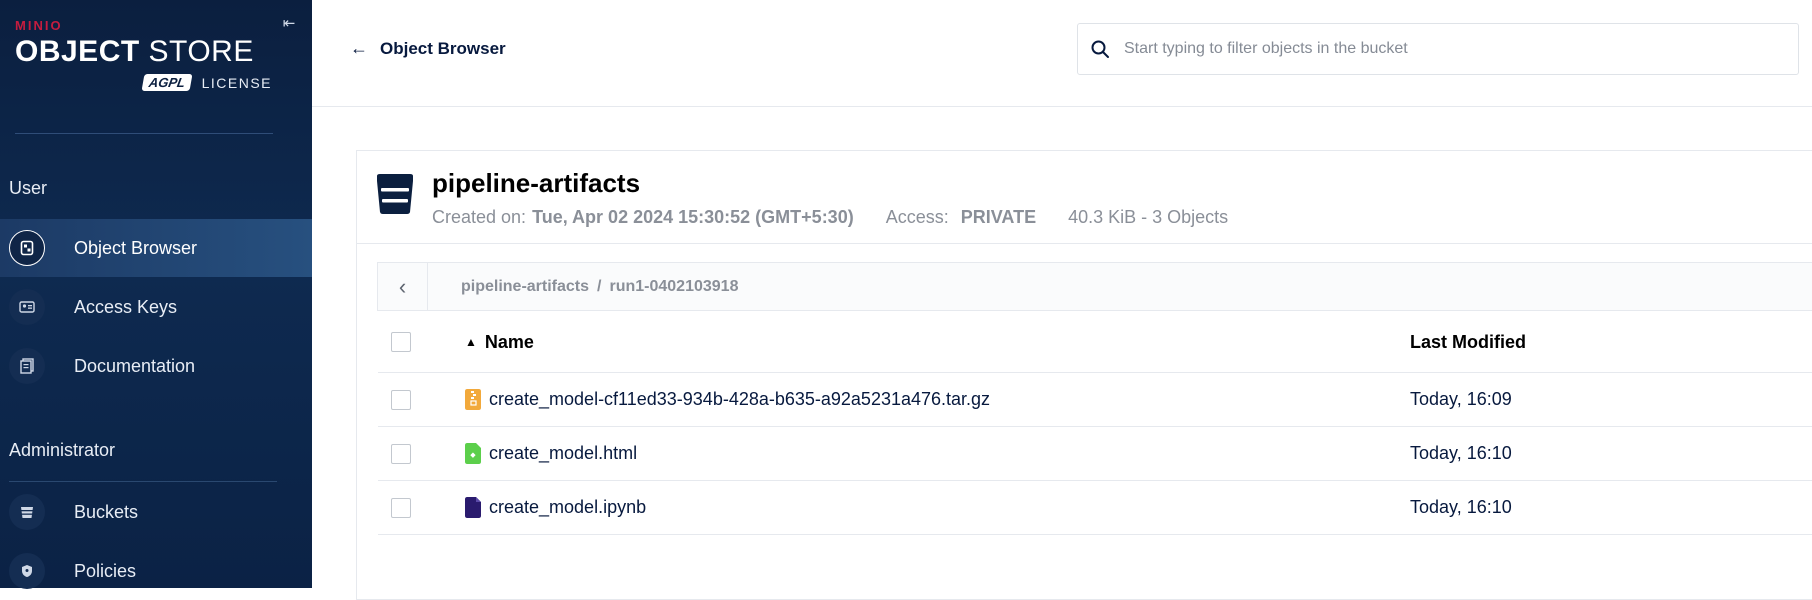  Describe the element at coordinates (1095, 454) in the screenshot. I see `table-row: ◆ create_model.html Today, 16:10` at that location.